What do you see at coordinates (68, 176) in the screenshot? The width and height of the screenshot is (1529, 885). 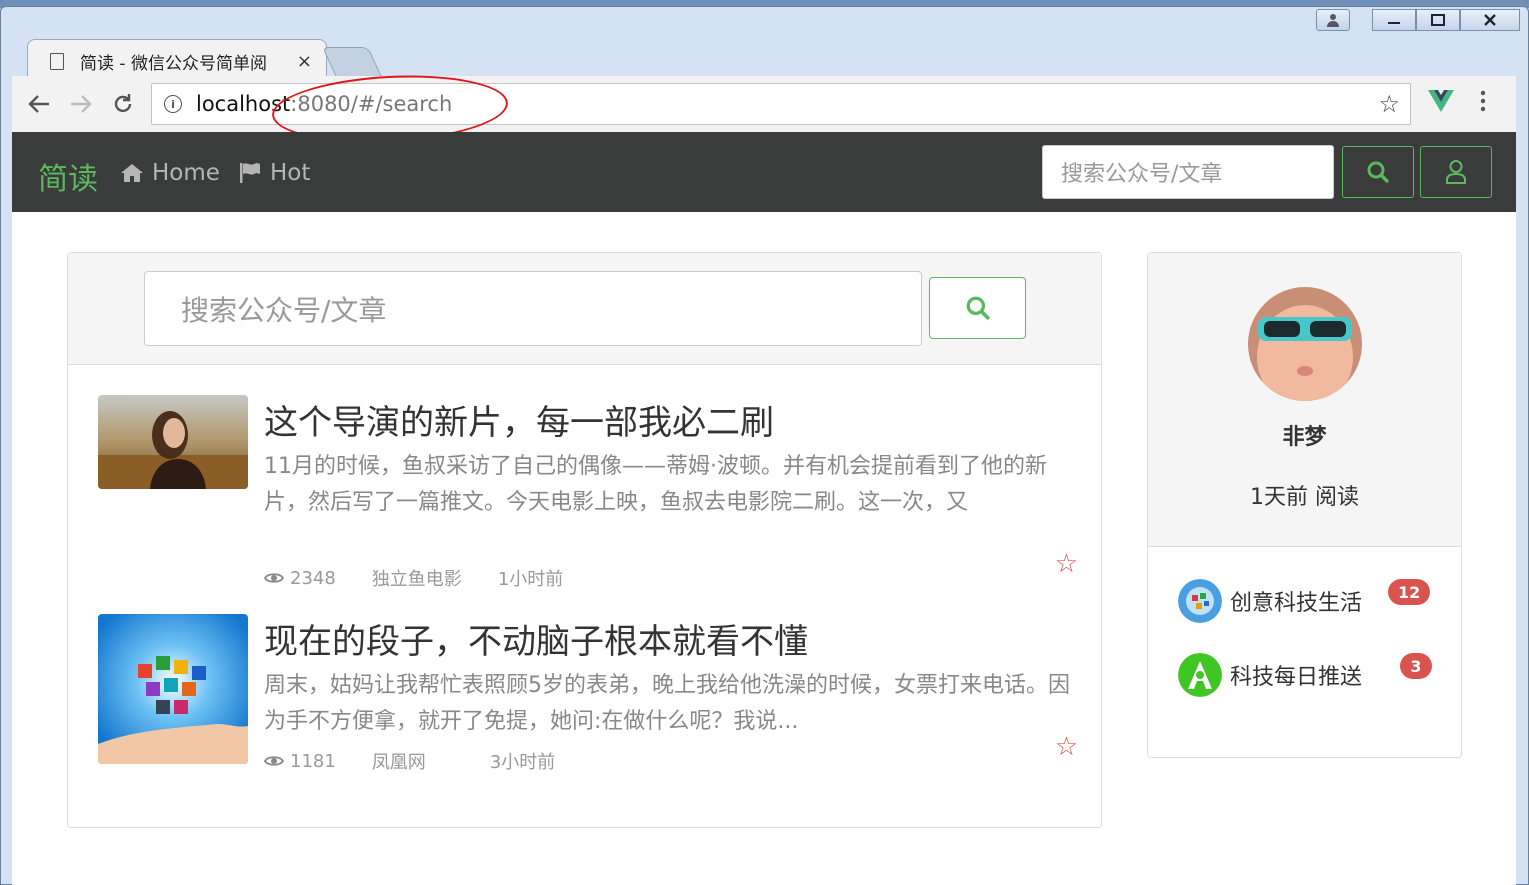 I see `brand-logo: 简读` at bounding box center [68, 176].